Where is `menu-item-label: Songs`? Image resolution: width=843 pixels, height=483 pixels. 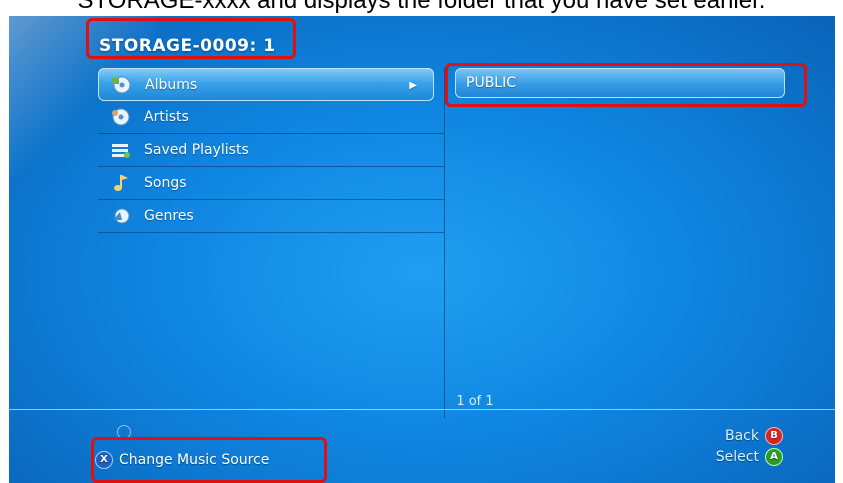
menu-item-label: Songs is located at coordinates (165, 183).